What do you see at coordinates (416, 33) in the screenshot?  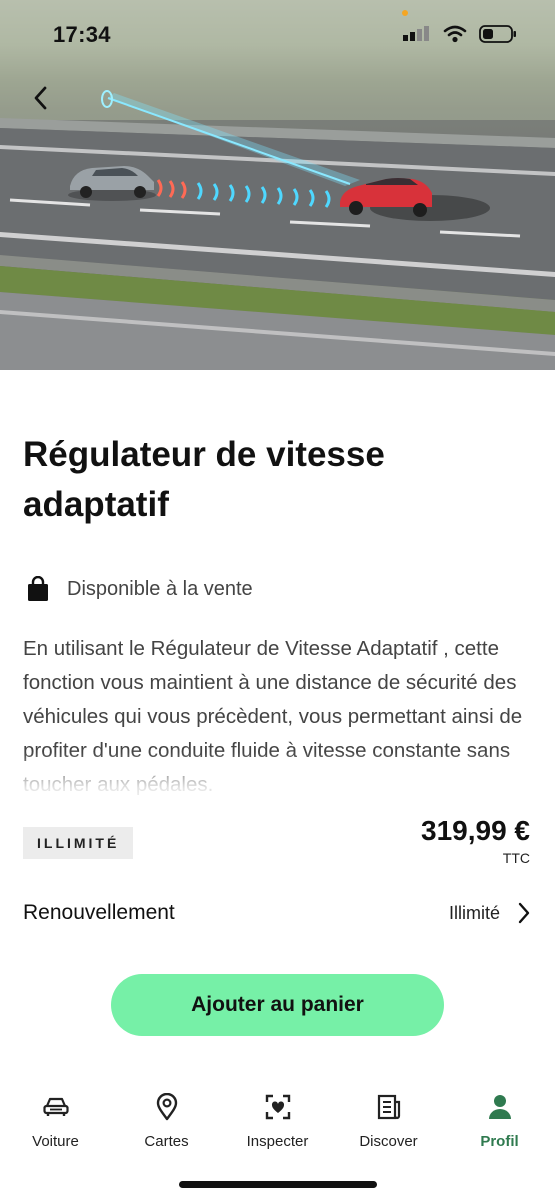 I see `signal-icon` at bounding box center [416, 33].